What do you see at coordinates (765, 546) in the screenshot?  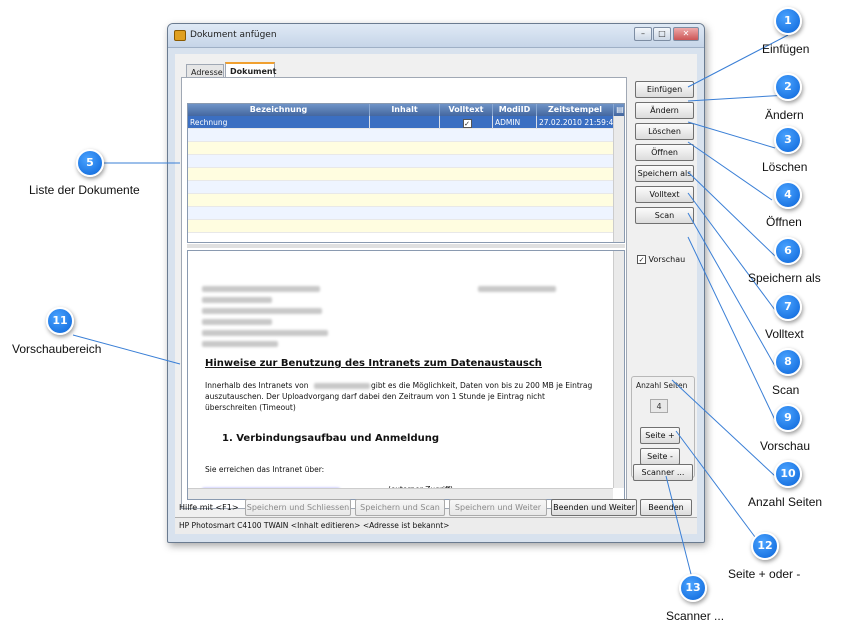 I see `callout-12: 12` at bounding box center [765, 546].